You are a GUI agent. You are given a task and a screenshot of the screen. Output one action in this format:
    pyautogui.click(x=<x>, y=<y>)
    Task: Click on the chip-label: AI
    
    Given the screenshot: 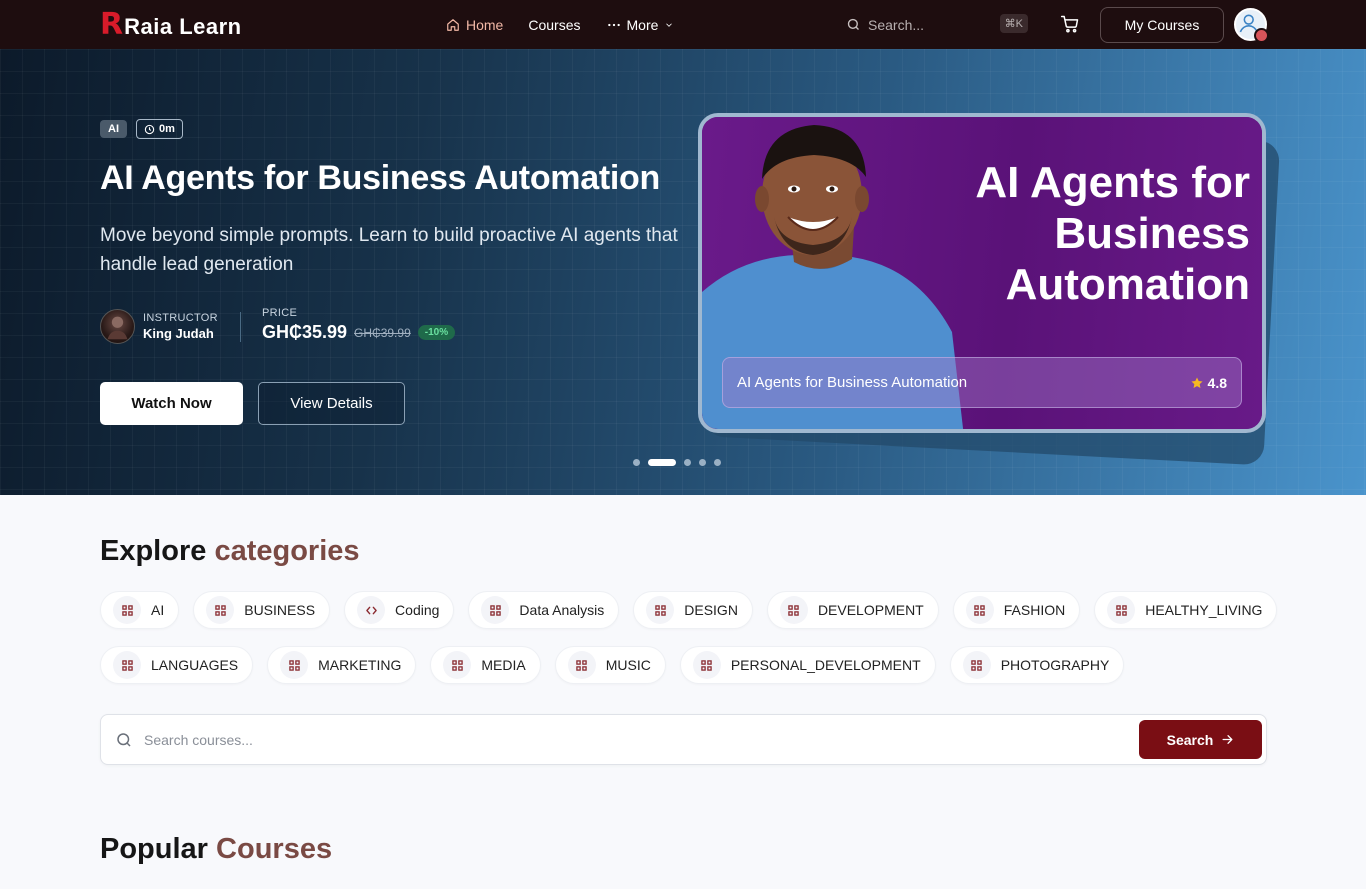 What is the action you would take?
    pyautogui.click(x=158, y=610)
    